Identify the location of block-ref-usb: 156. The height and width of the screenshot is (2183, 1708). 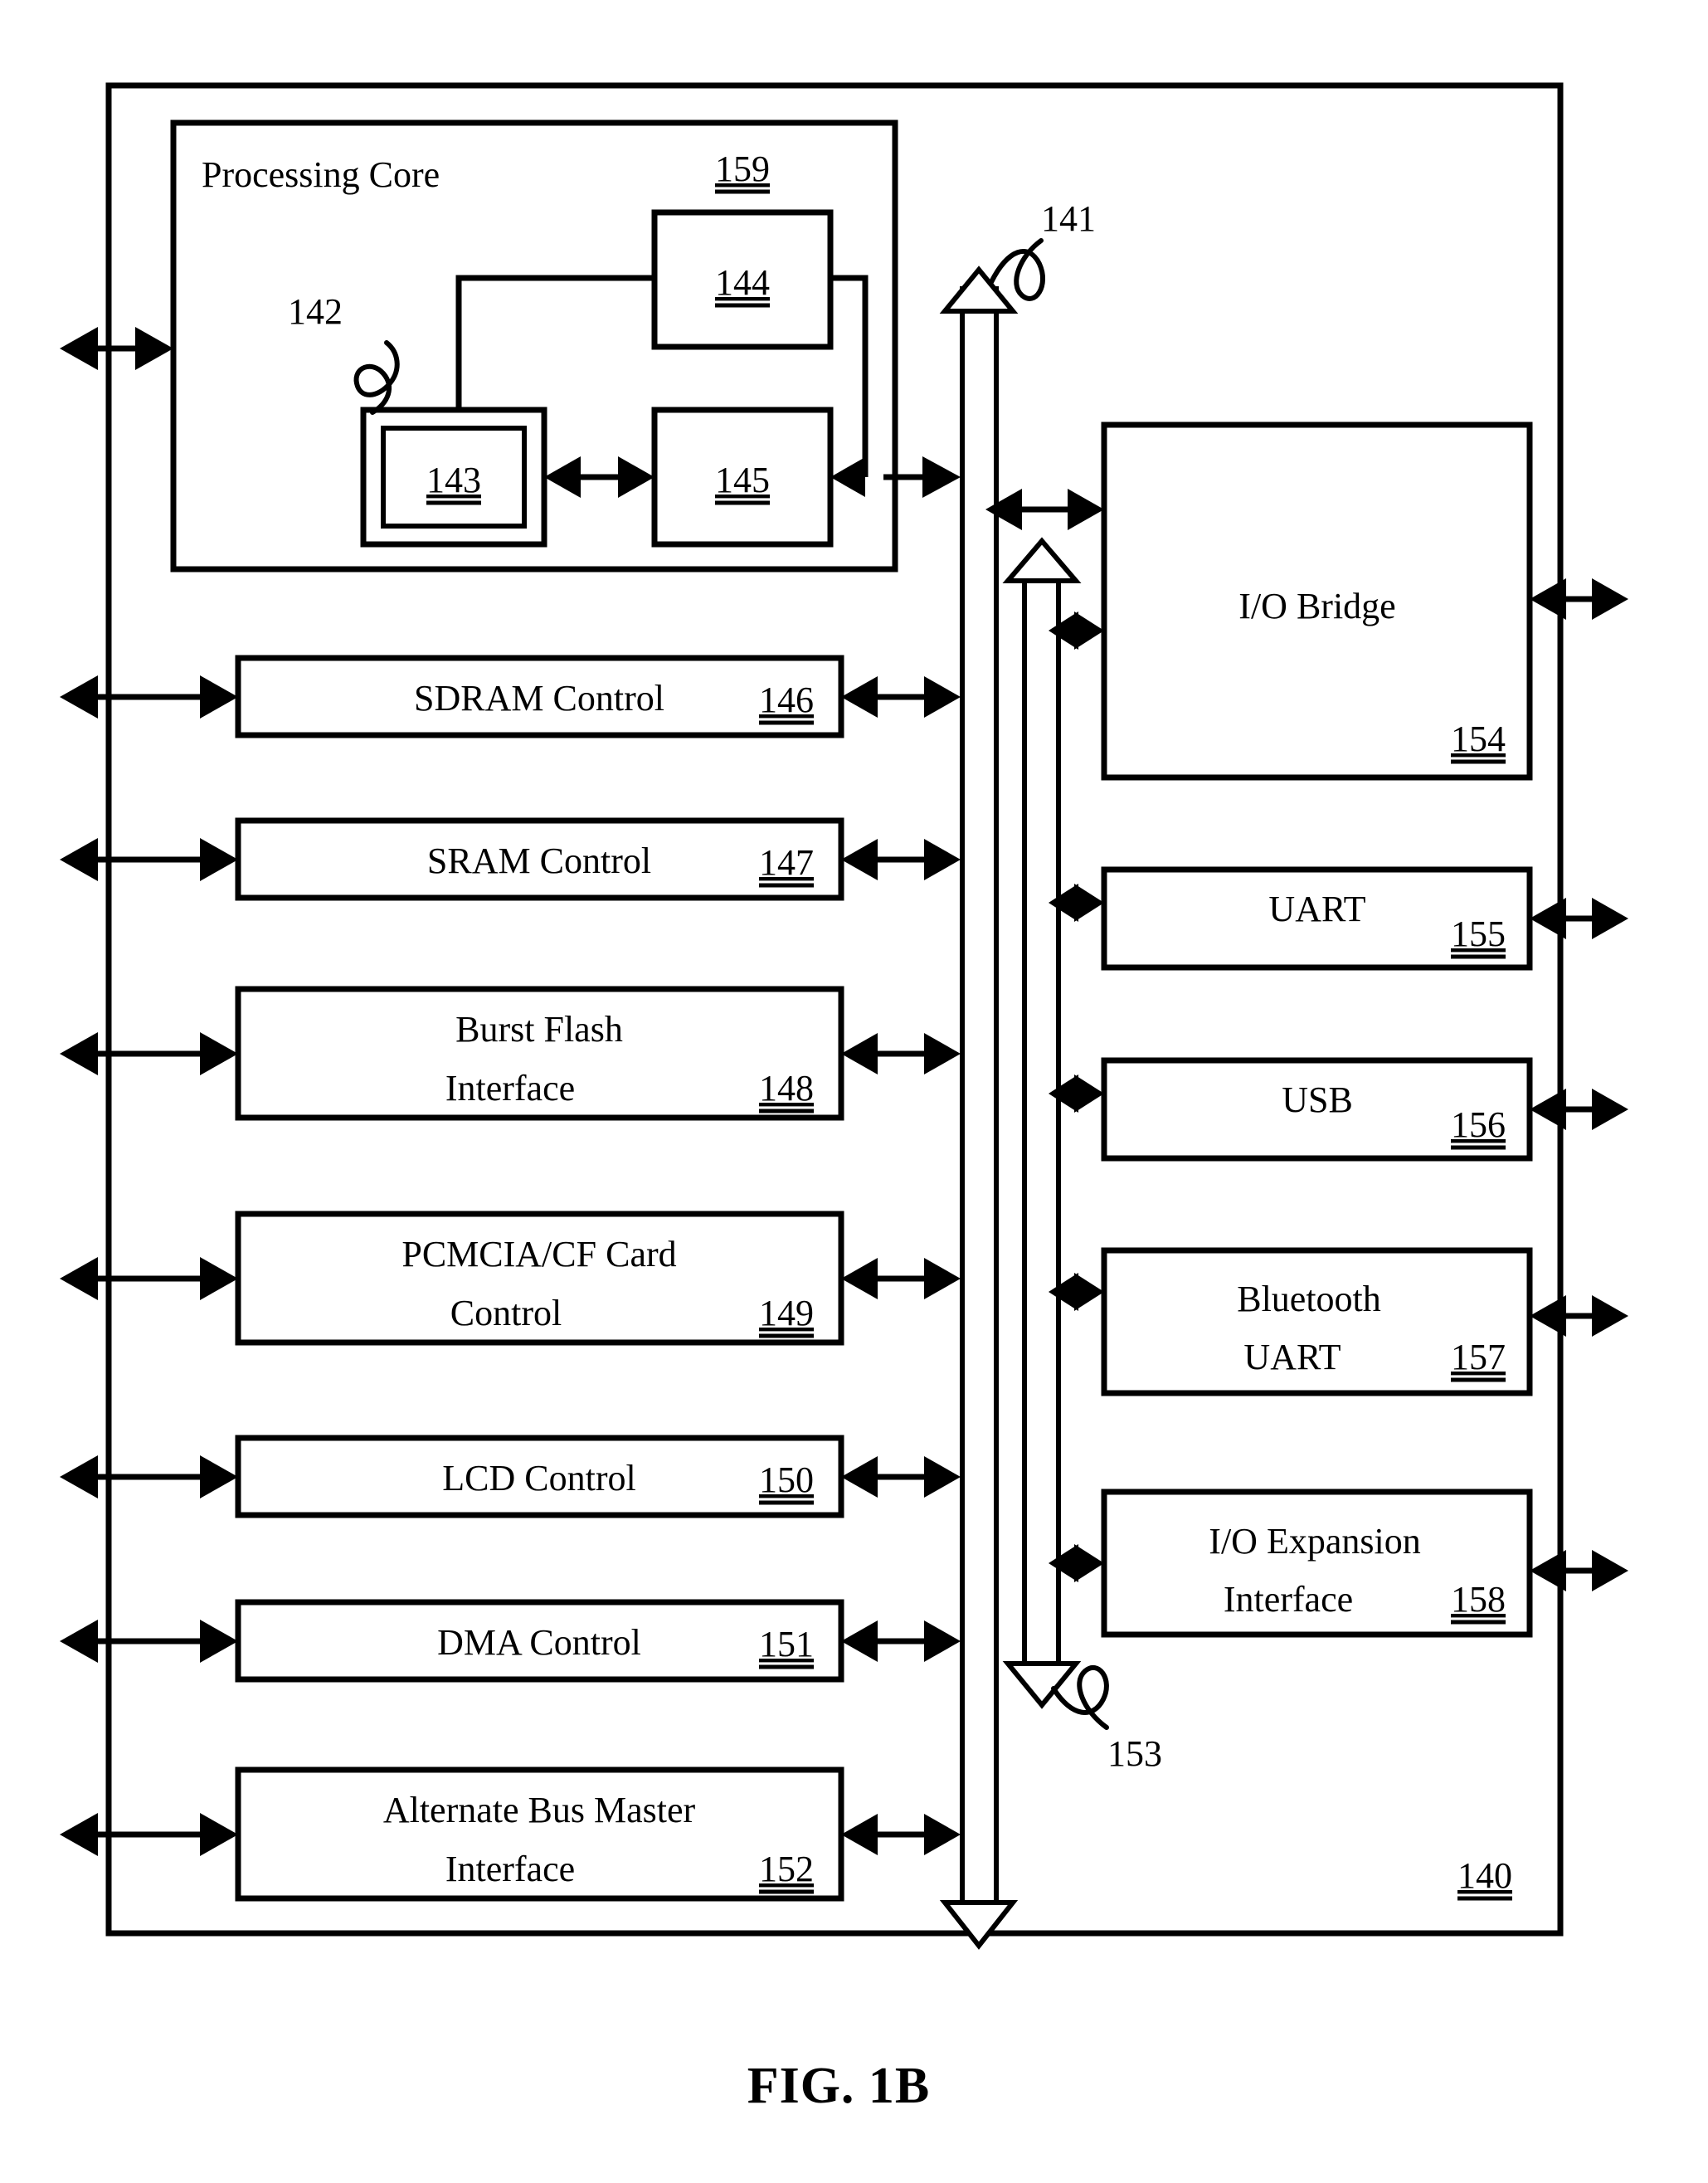
(1478, 1124).